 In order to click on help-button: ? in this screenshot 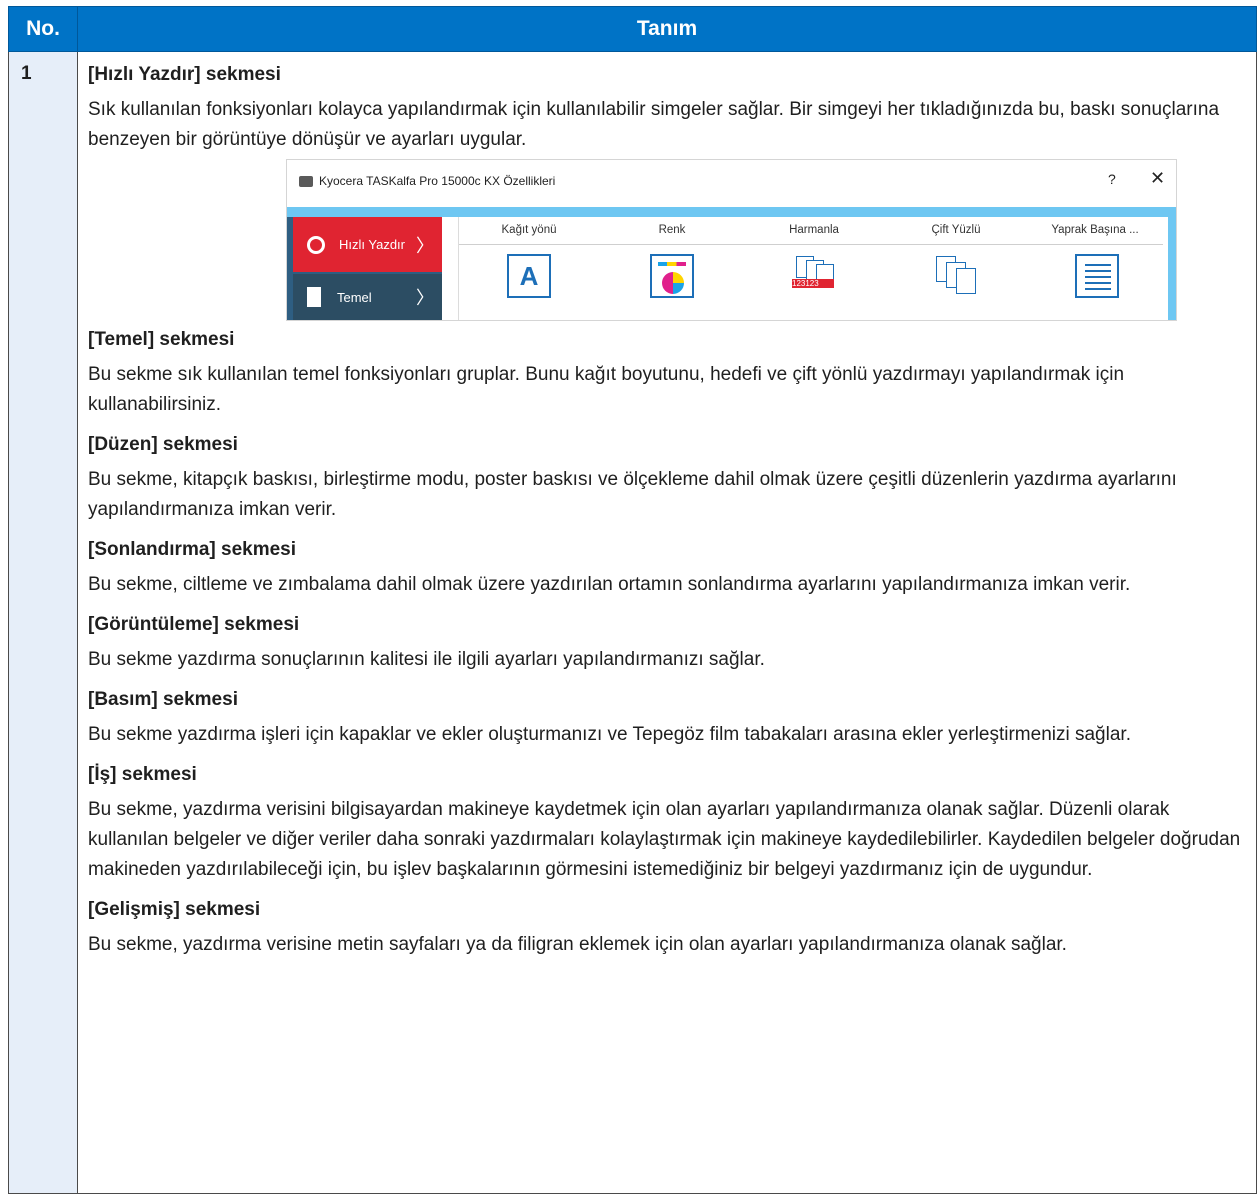, I will do `click(1112, 179)`.